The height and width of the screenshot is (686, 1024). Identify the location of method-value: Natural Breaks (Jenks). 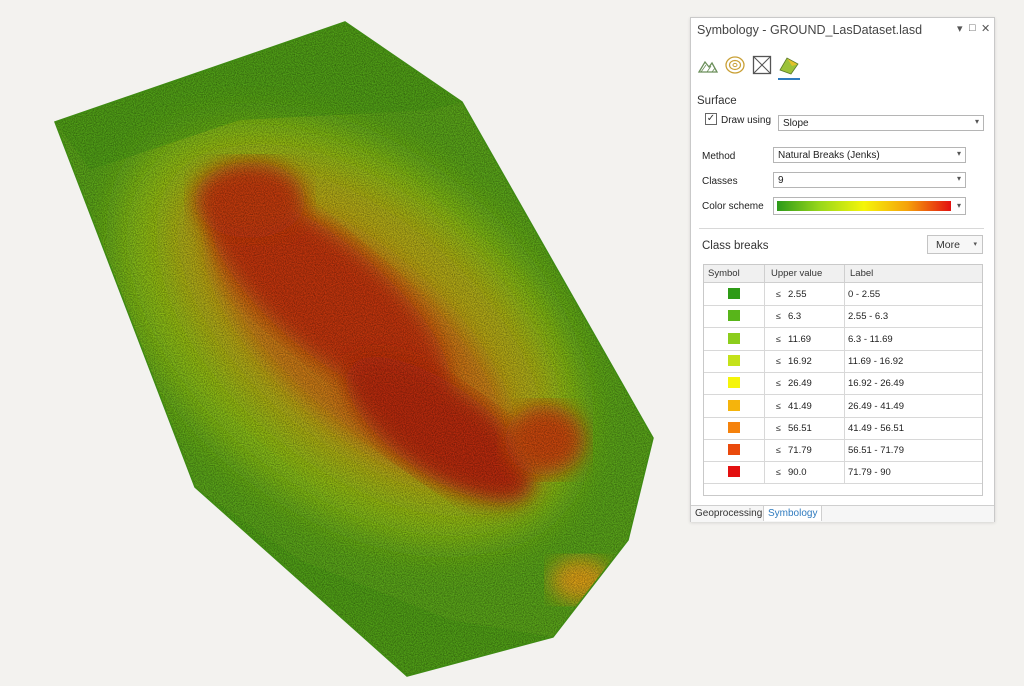
(829, 155).